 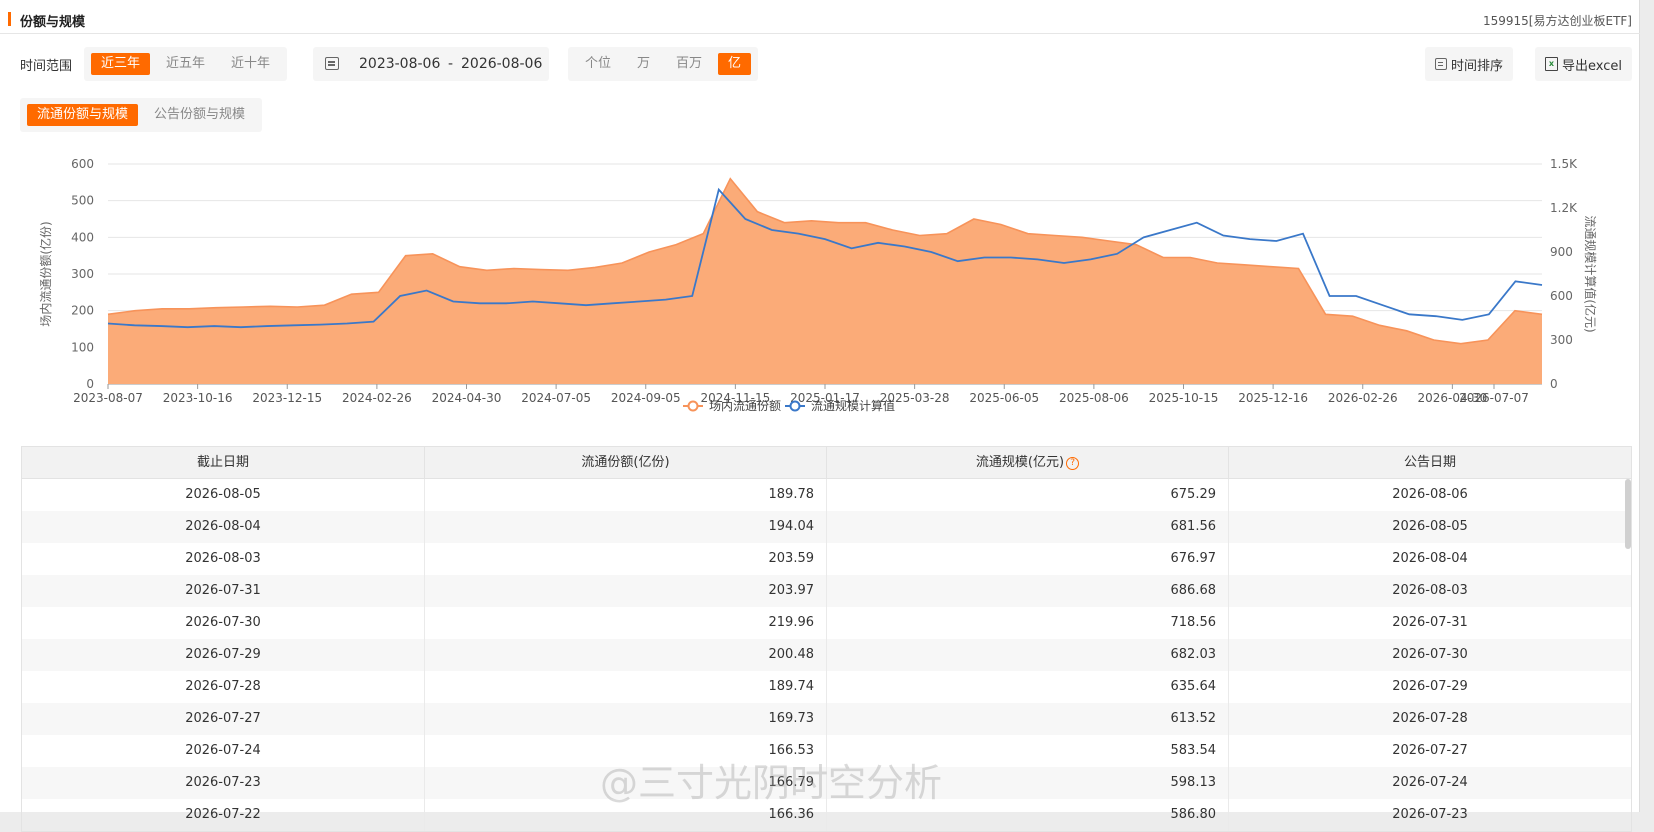 I want to click on x-tick-label: 2023-10-16, so click(x=198, y=398).